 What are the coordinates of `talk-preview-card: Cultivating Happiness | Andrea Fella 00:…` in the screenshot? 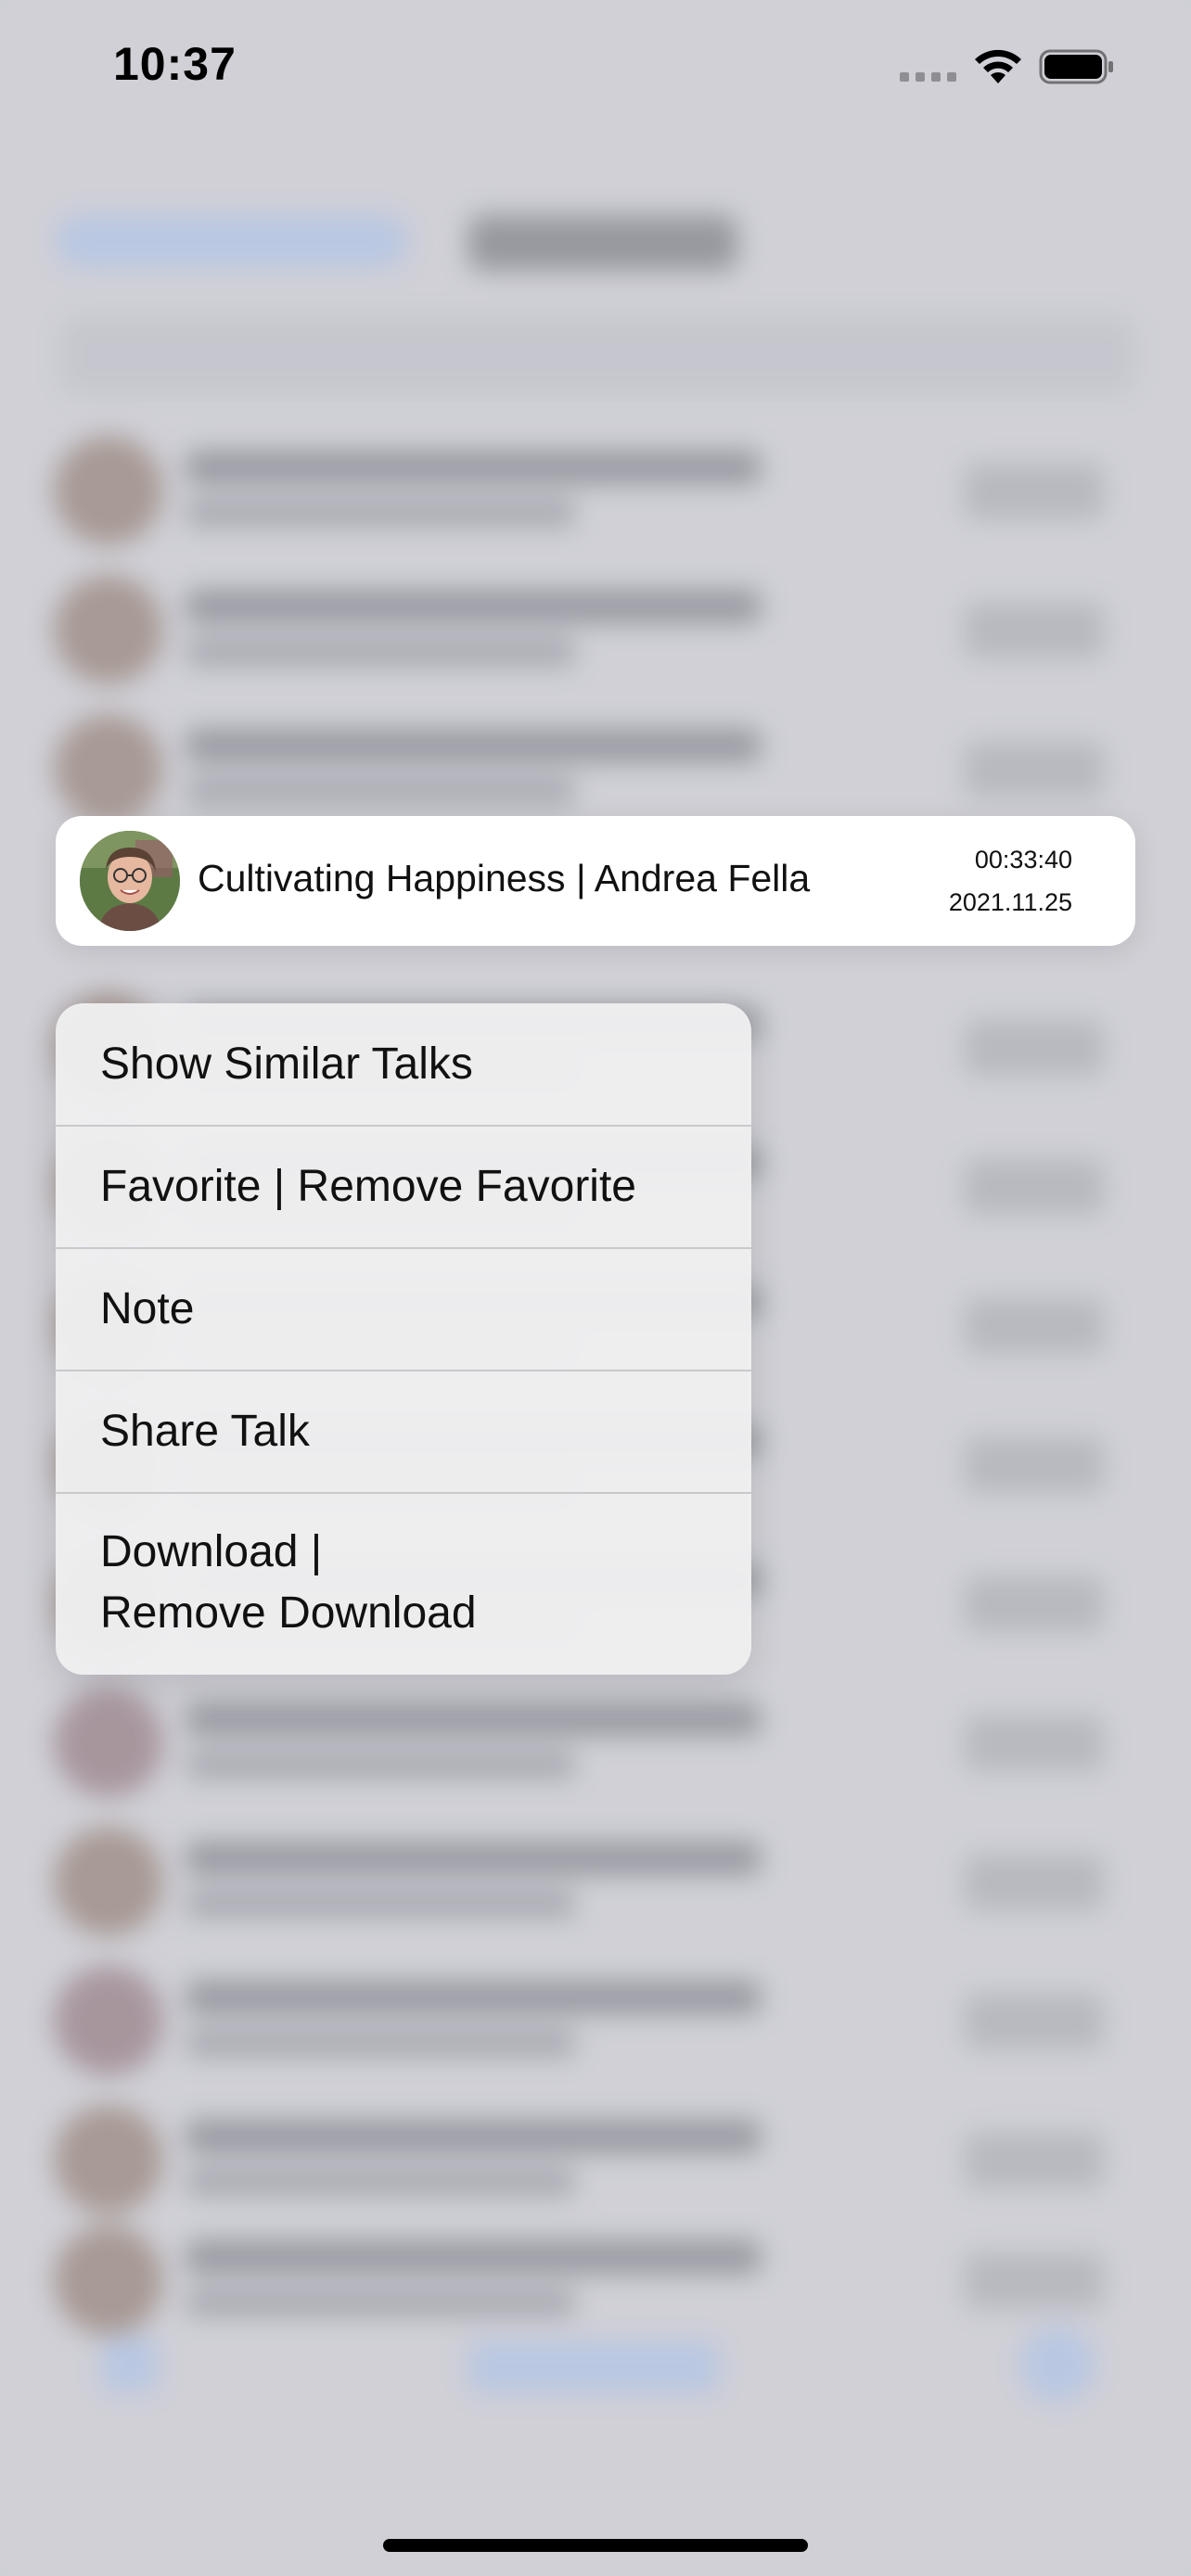 It's located at (595, 881).